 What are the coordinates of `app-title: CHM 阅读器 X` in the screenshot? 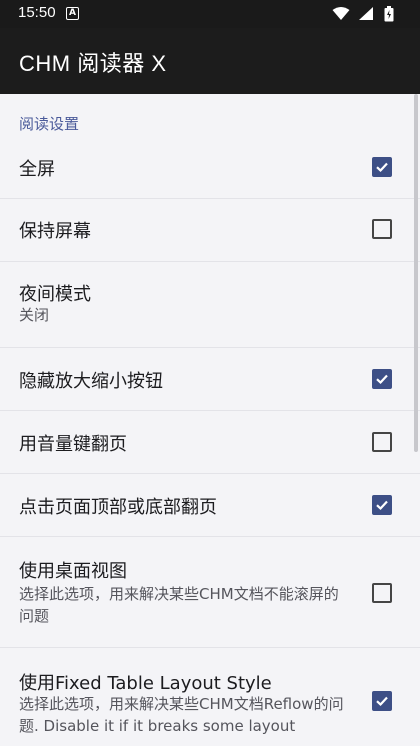 It's located at (93, 63).